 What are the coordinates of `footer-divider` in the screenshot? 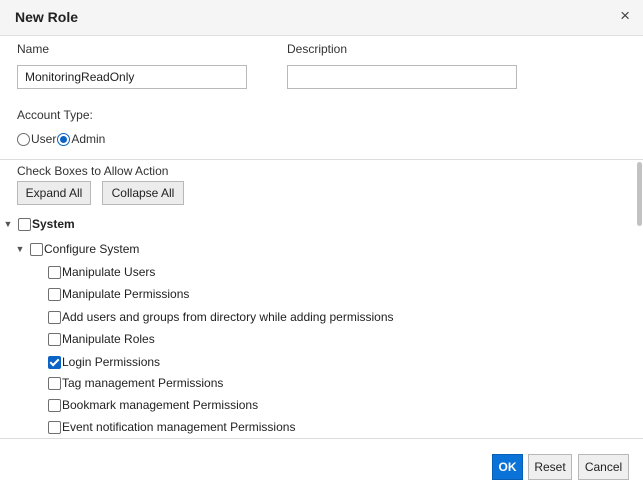 It's located at (321, 438).